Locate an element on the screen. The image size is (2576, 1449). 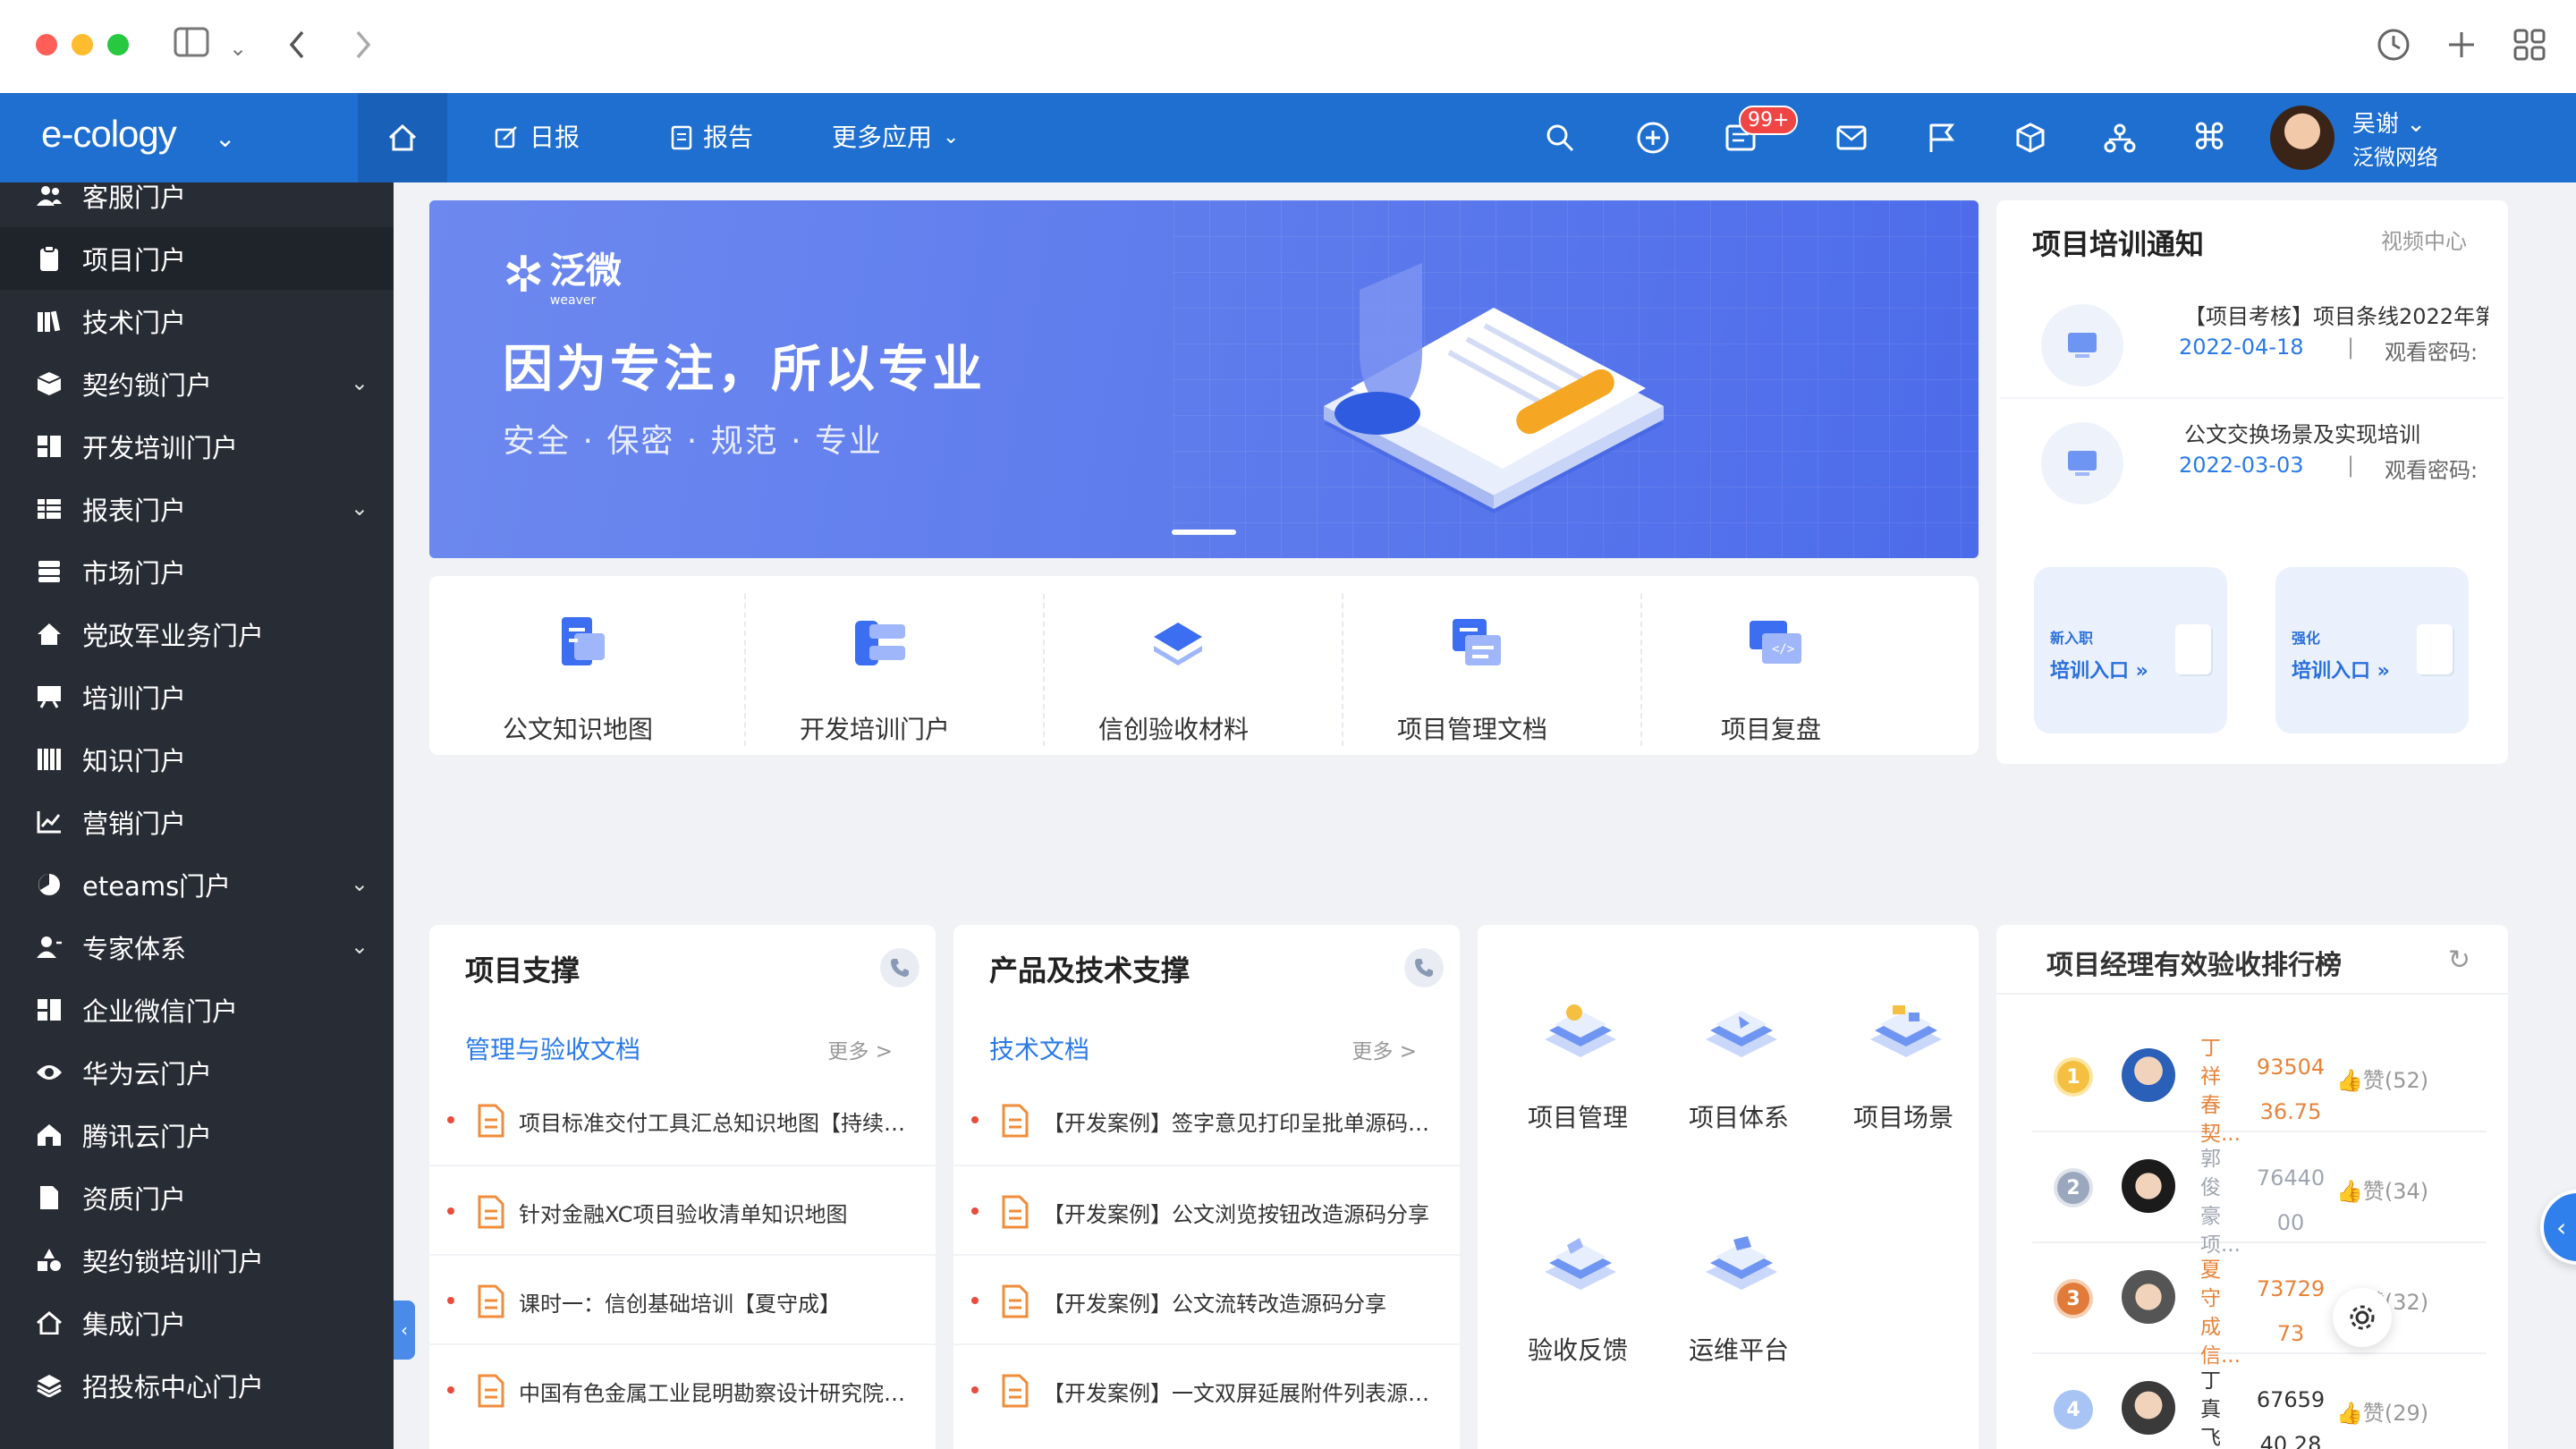
doc-list-item: 中国有色金属工业昆明勘察设计研究院有限公司 is located at coordinates (682, 1388).